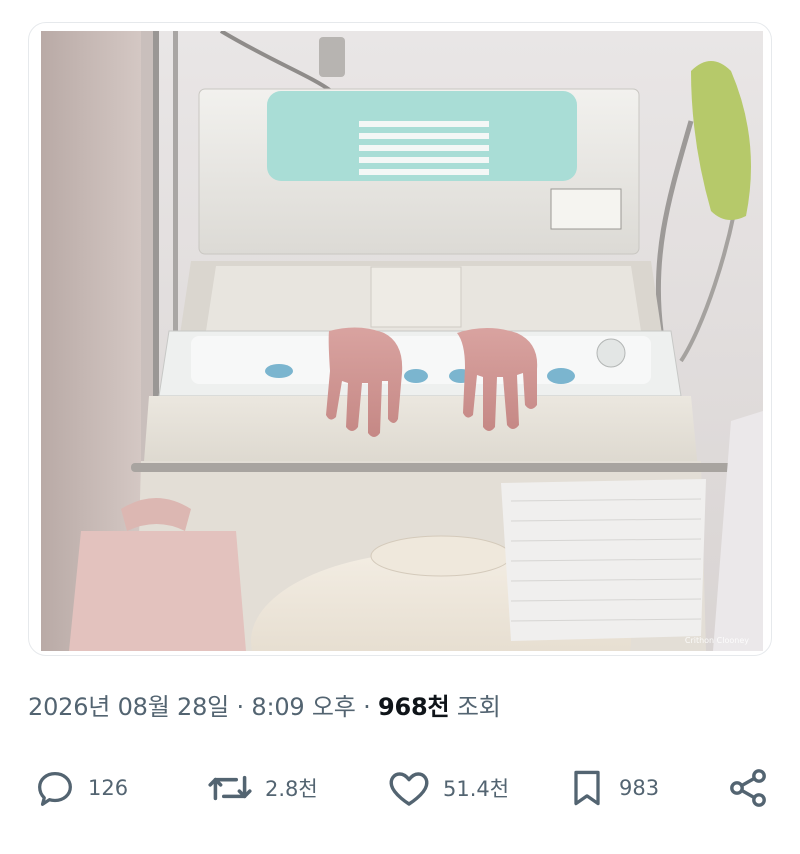  I want to click on view-count: 968천, so click(413, 707).